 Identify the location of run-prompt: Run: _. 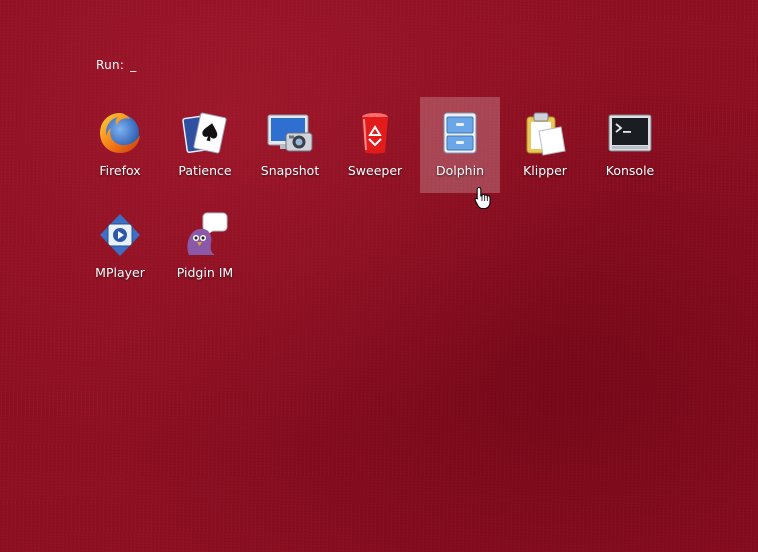
(116, 65).